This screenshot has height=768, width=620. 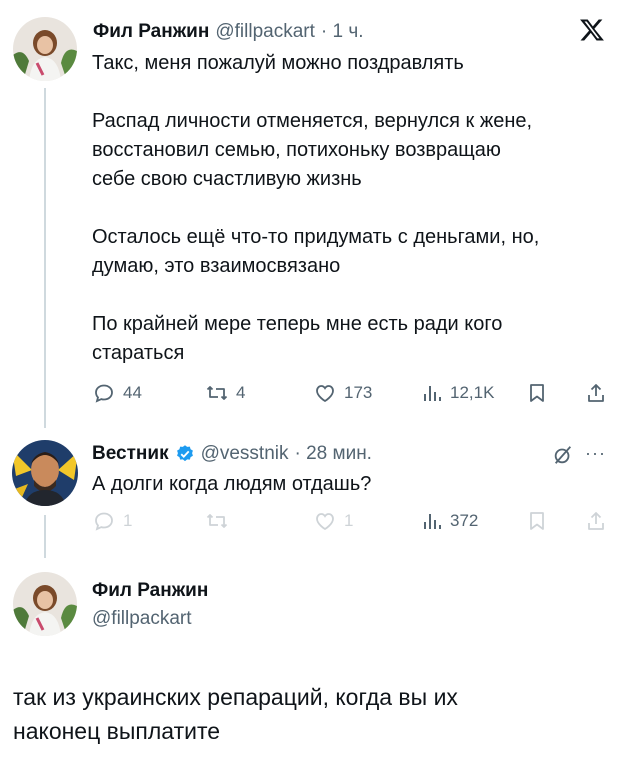 What do you see at coordinates (132, 392) in the screenshot?
I see `reply-count: 44` at bounding box center [132, 392].